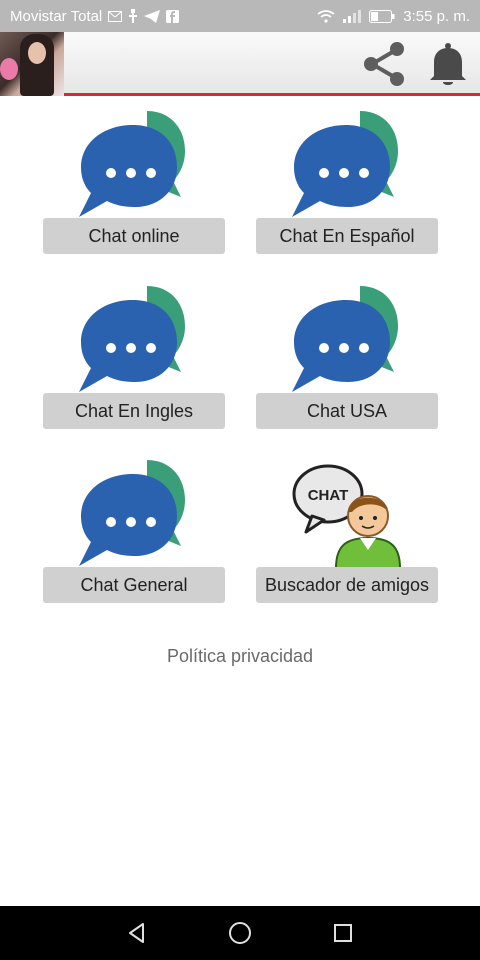 The width and height of the screenshot is (480, 960). Describe the element at coordinates (240, 64) in the screenshot. I see `app-header` at that location.